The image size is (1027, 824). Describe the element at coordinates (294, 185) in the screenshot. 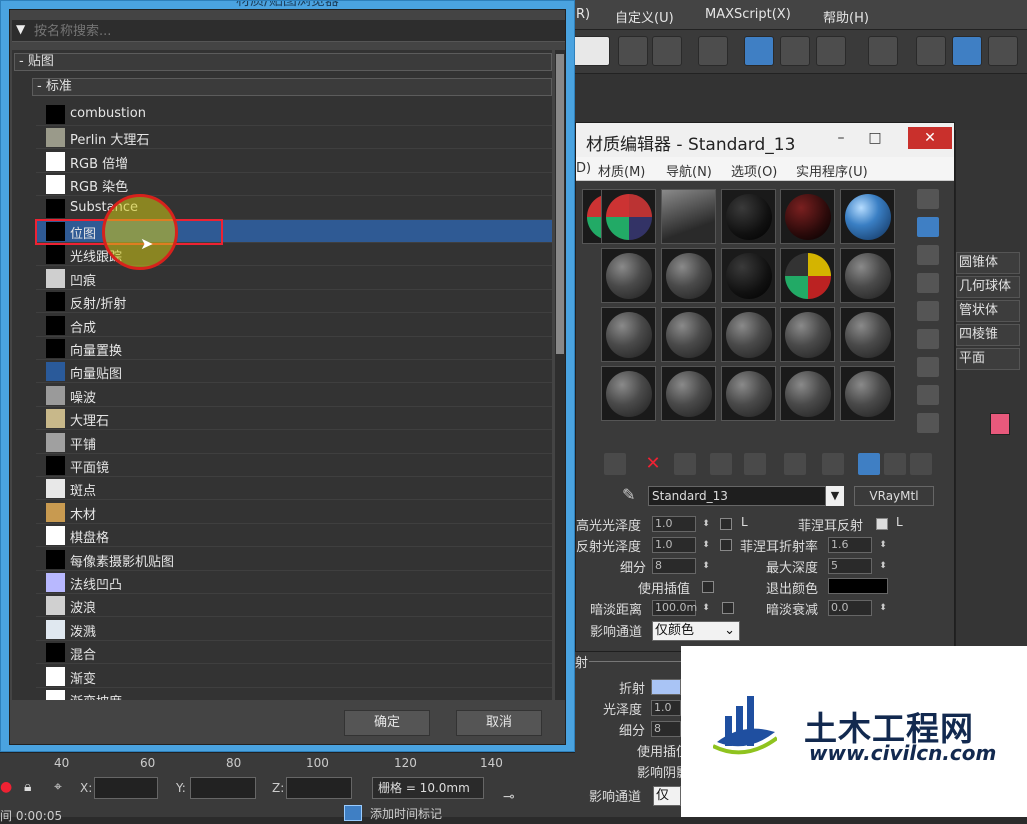

I see `map-item: RGB 染色` at that location.